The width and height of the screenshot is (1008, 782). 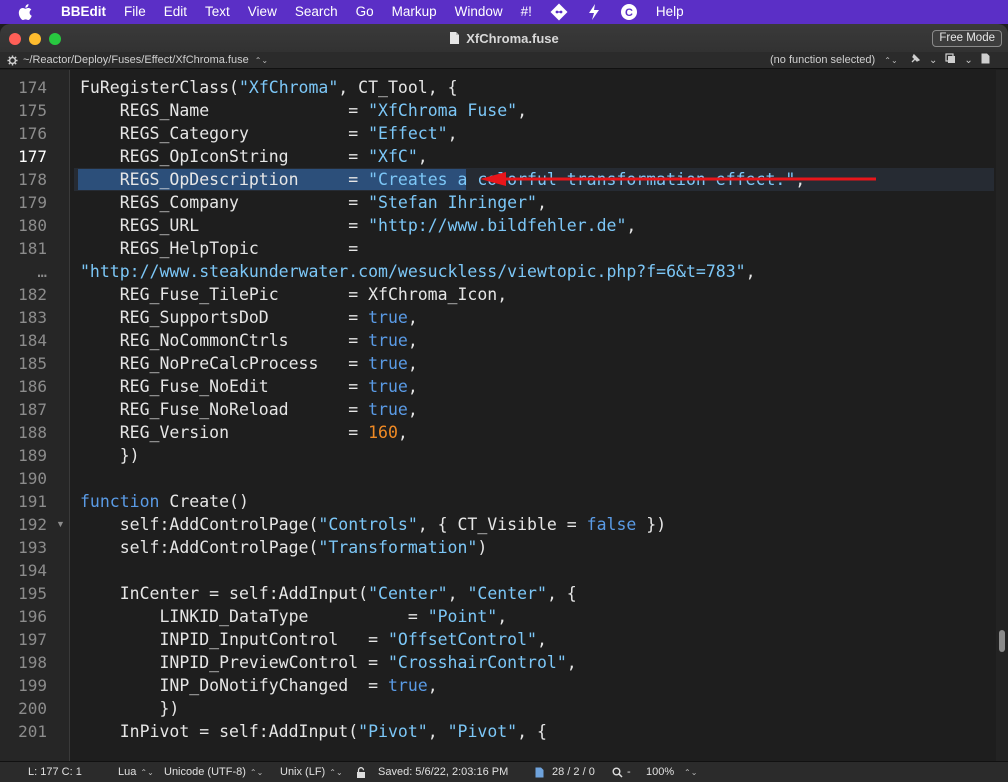 What do you see at coordinates (365, 12) in the screenshot?
I see `menu-go: Go` at bounding box center [365, 12].